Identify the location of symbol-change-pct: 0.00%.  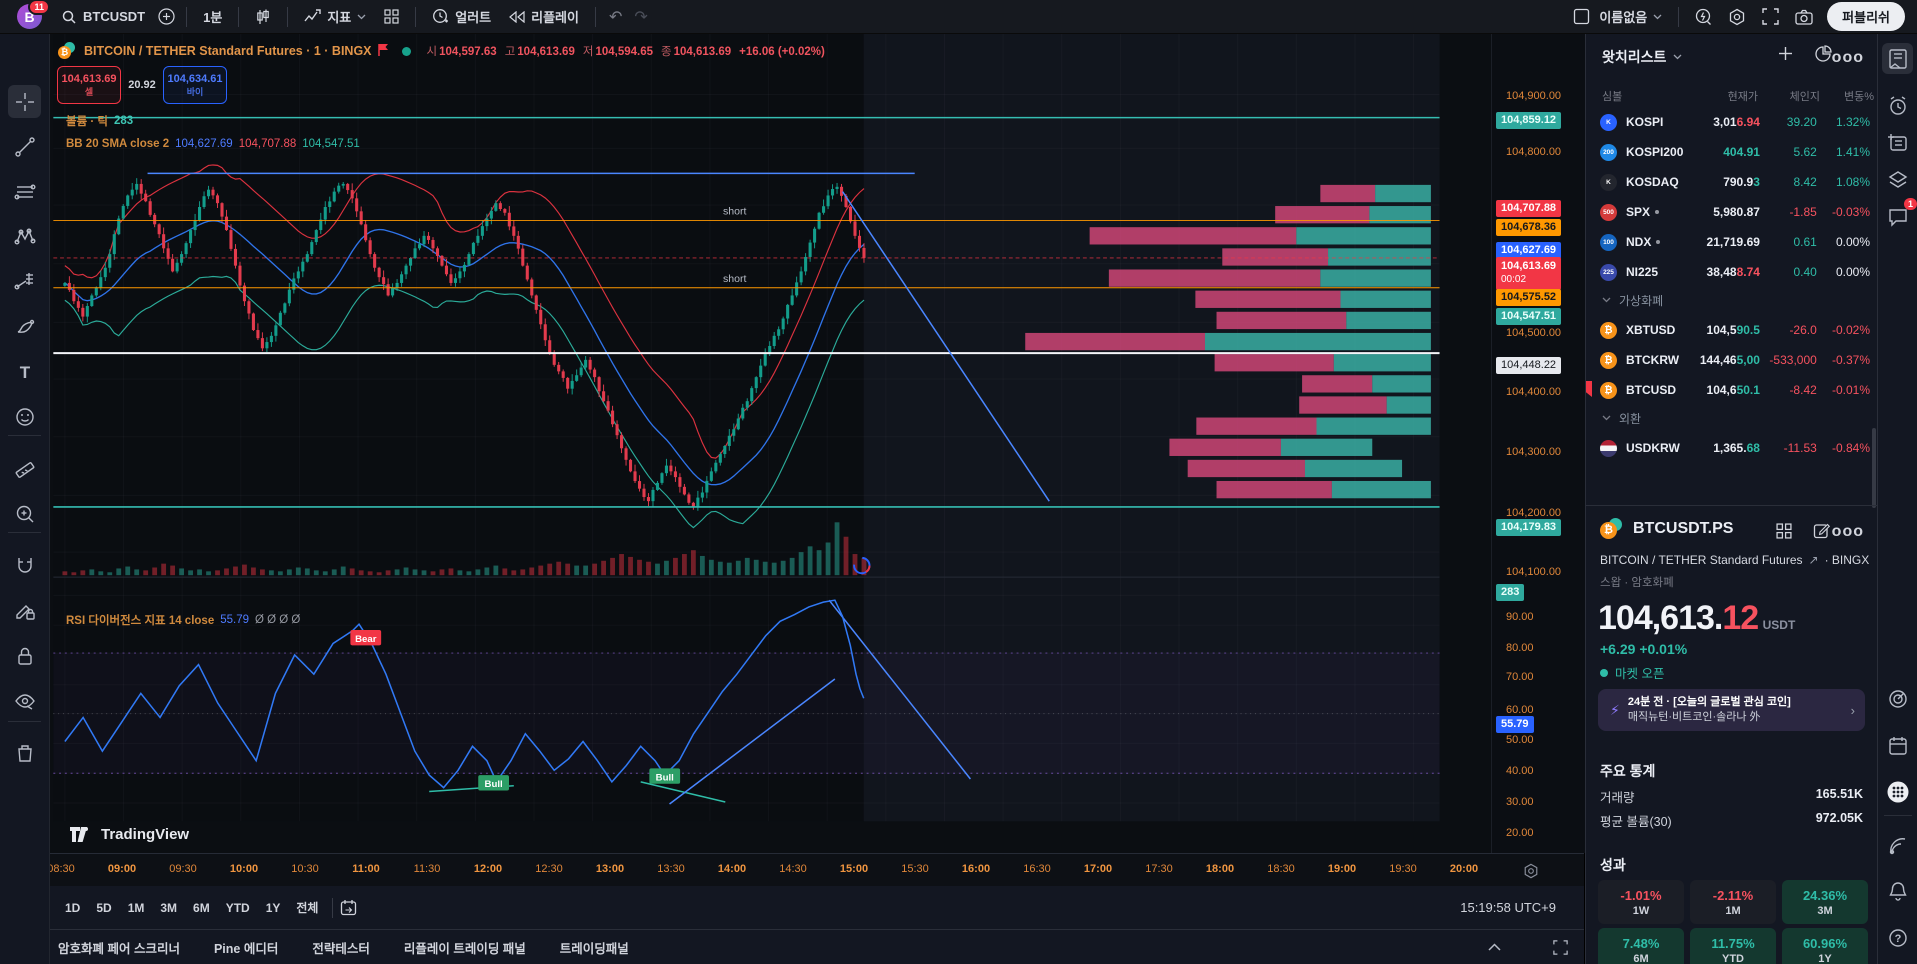
(1852, 272).